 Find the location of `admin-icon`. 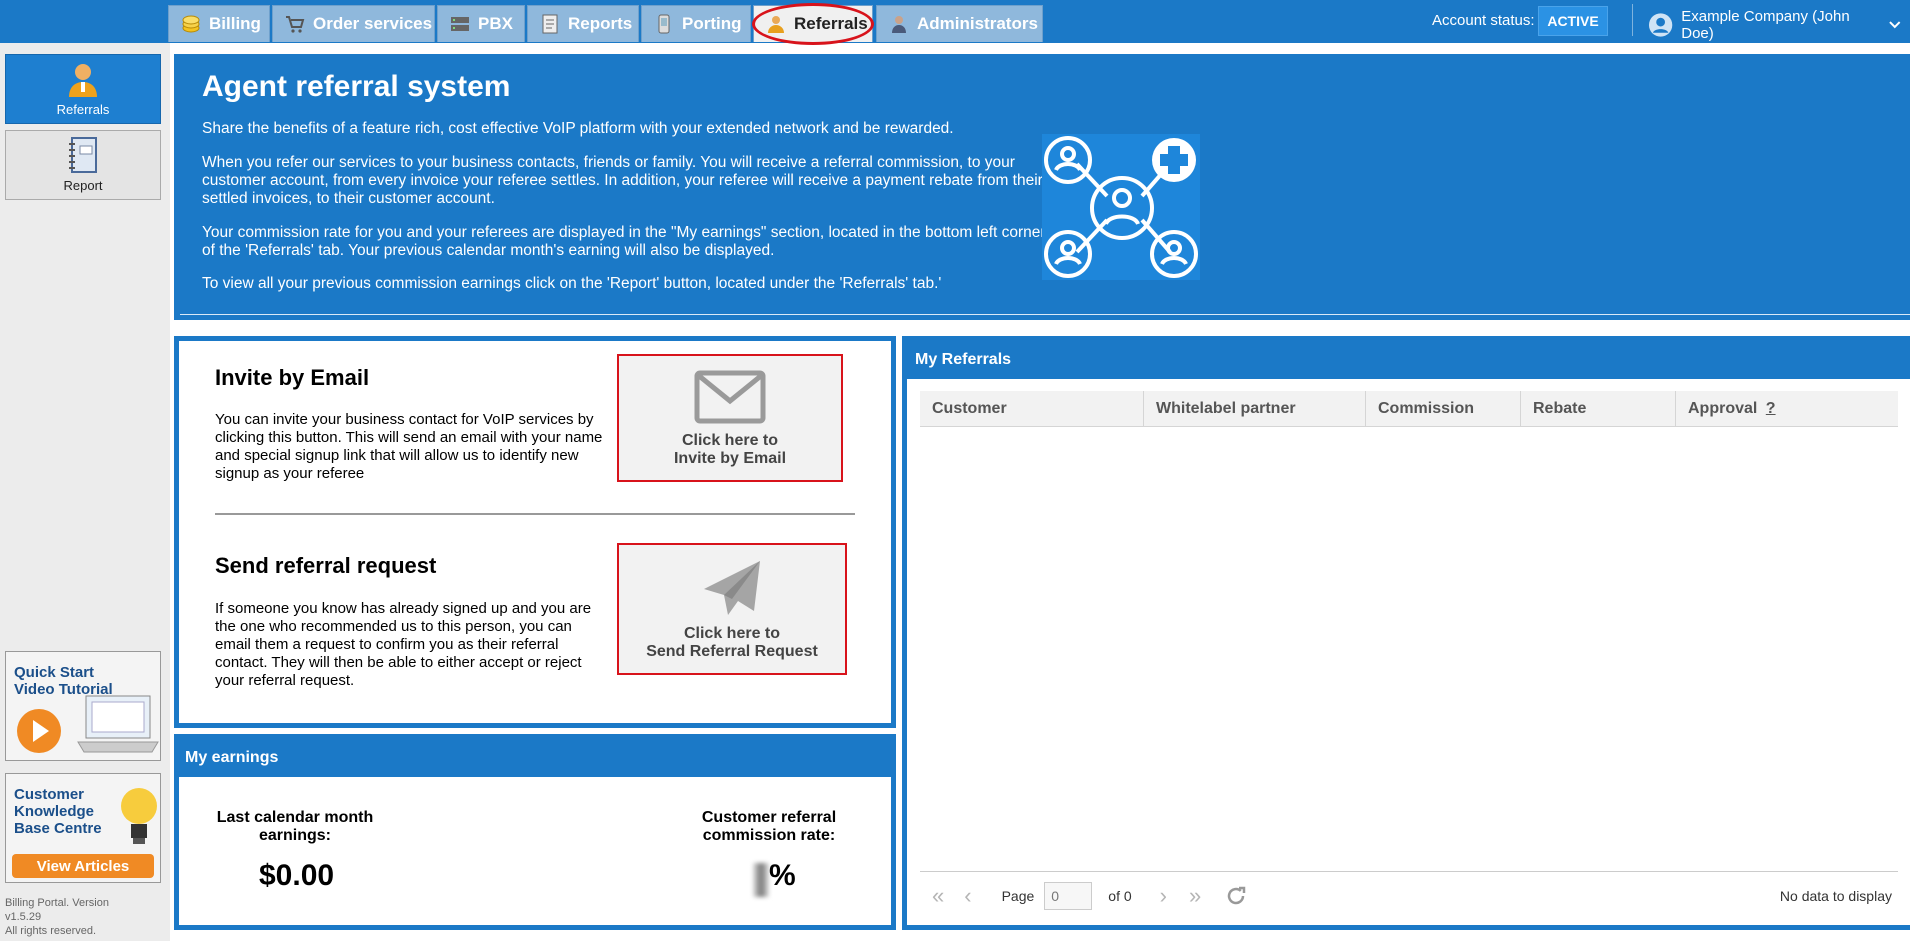

admin-icon is located at coordinates (899, 24).